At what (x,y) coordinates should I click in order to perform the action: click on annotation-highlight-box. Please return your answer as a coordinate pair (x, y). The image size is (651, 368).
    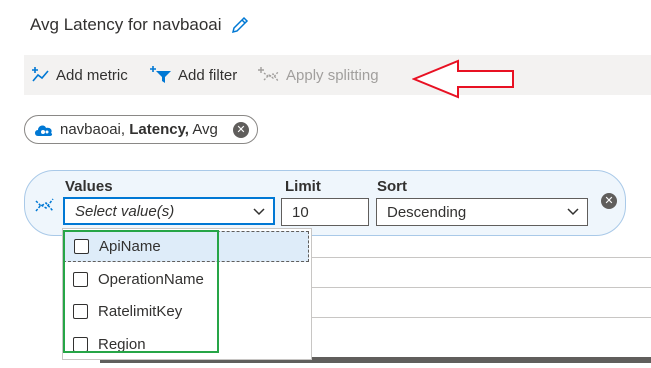
    Looking at the image, I should click on (141, 291).